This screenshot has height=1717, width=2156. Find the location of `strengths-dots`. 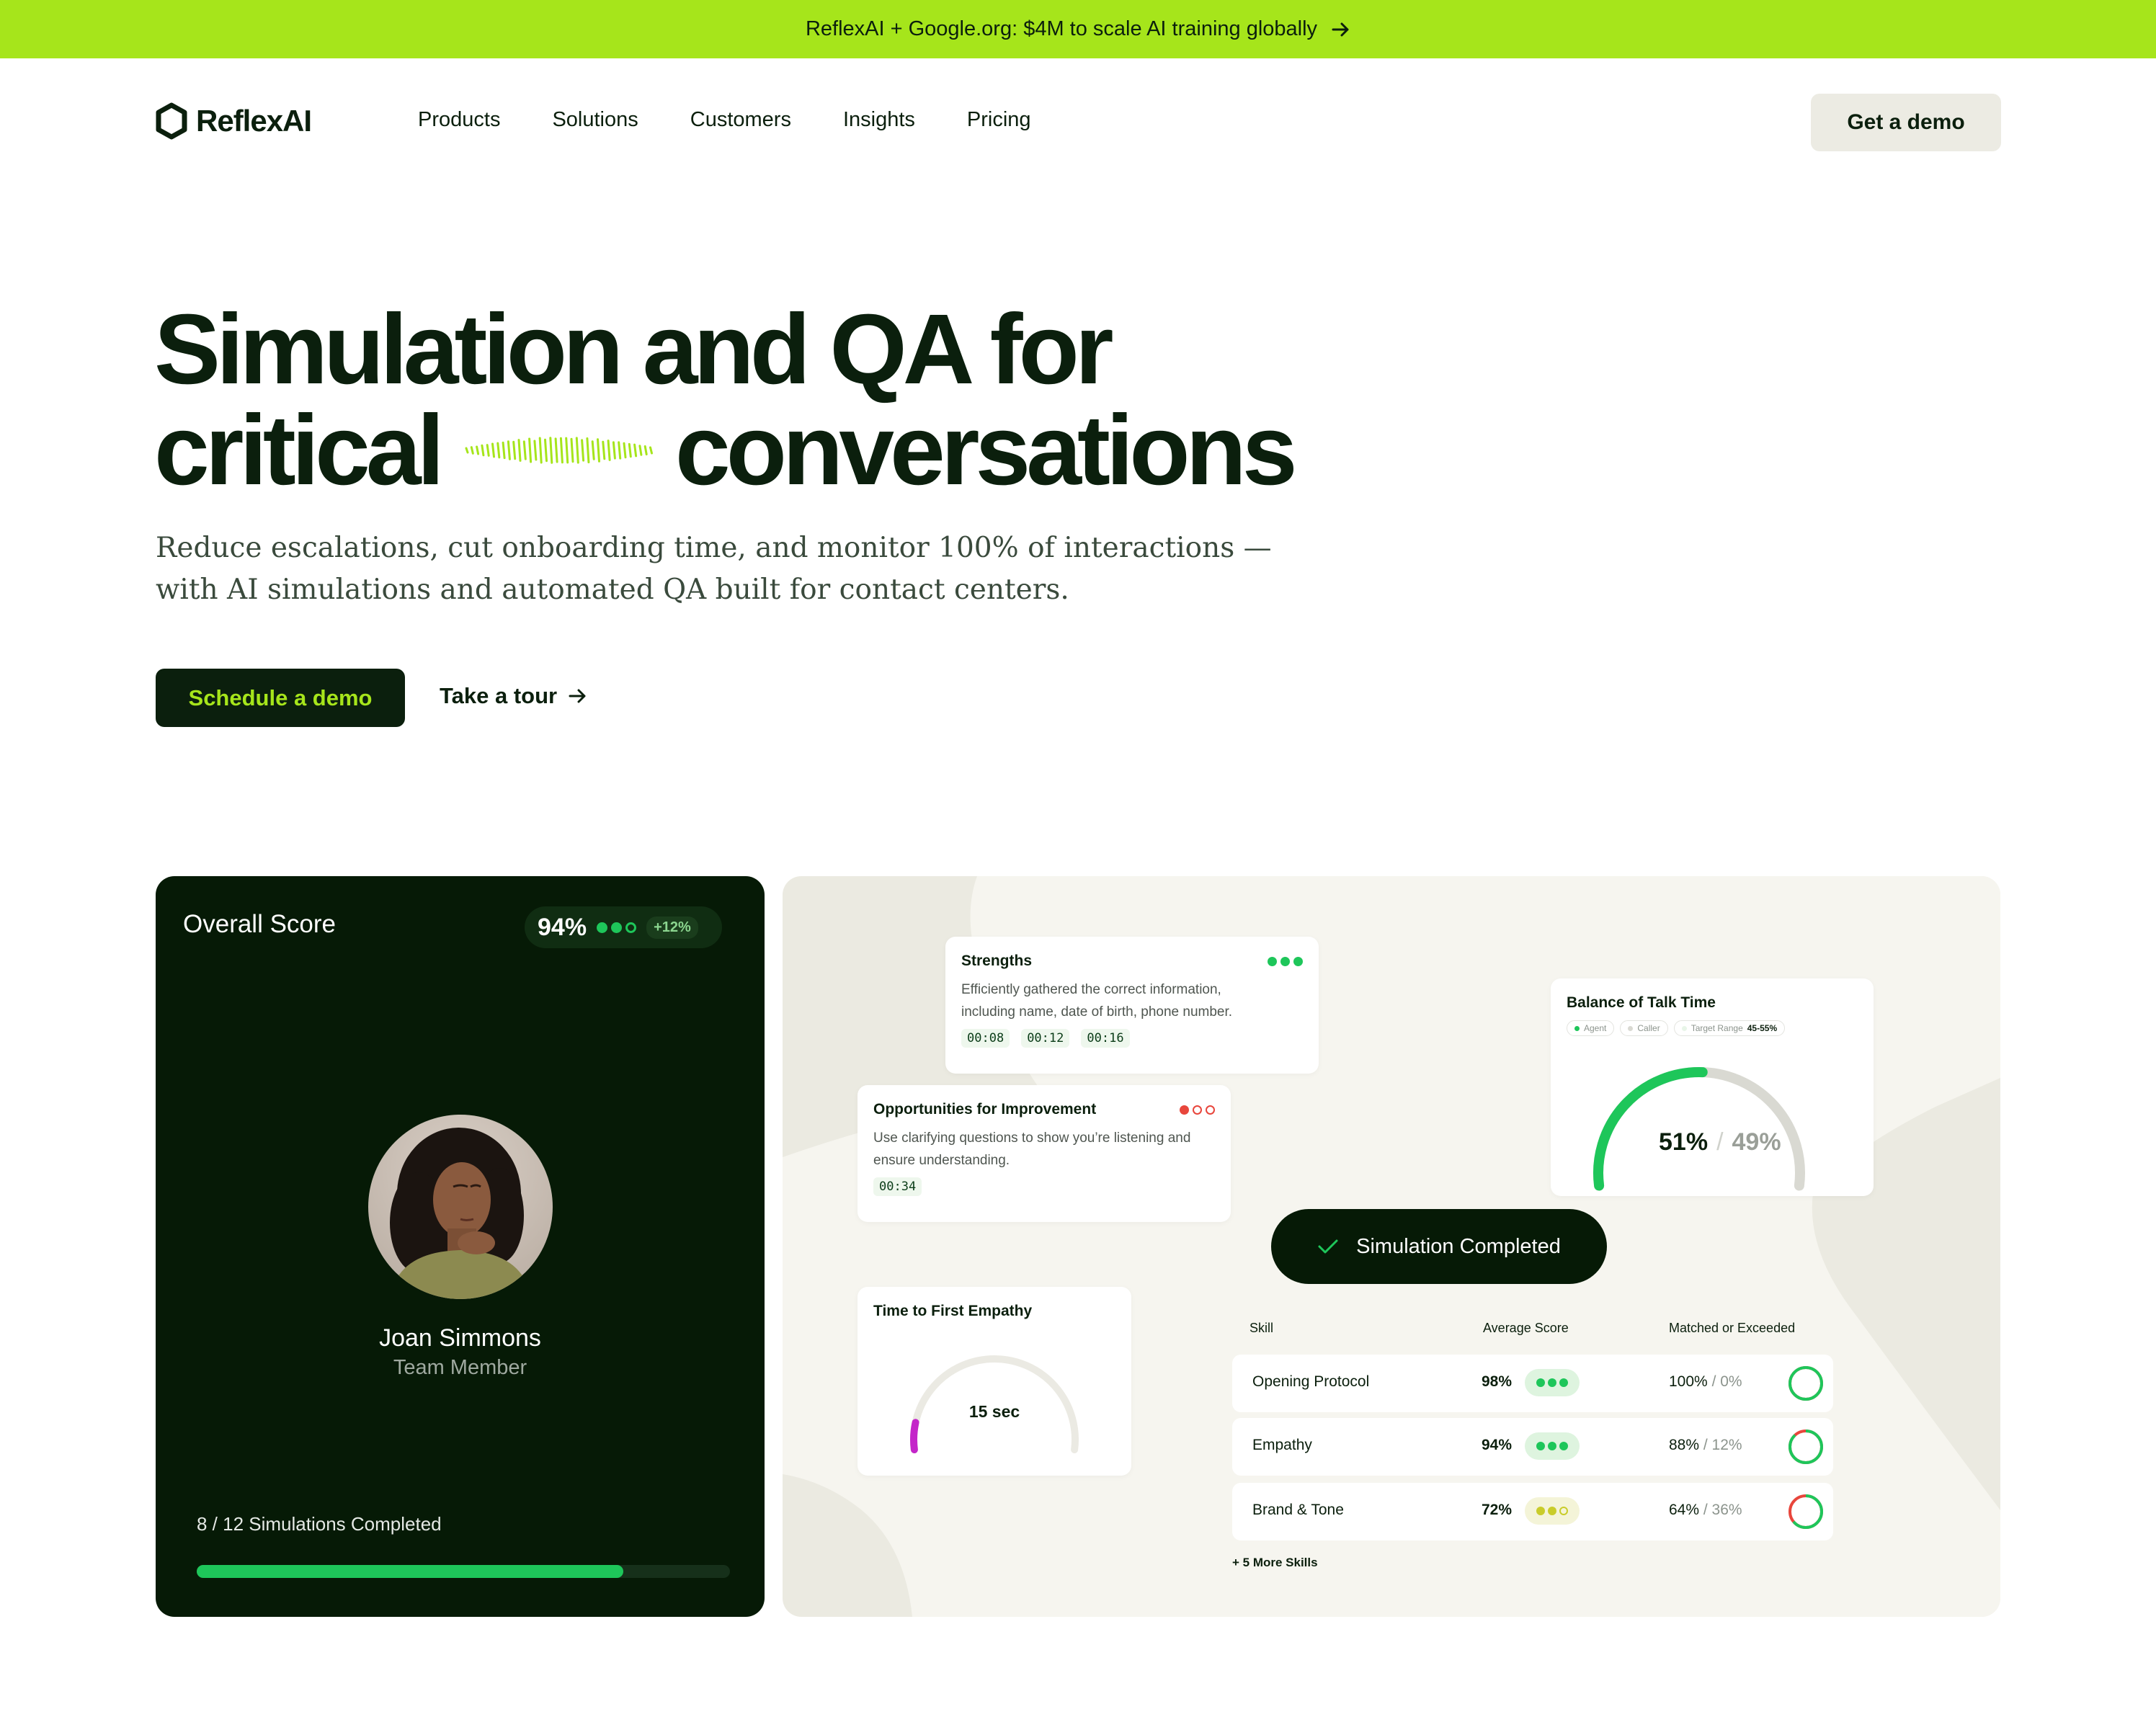

strengths-dots is located at coordinates (1285, 961).